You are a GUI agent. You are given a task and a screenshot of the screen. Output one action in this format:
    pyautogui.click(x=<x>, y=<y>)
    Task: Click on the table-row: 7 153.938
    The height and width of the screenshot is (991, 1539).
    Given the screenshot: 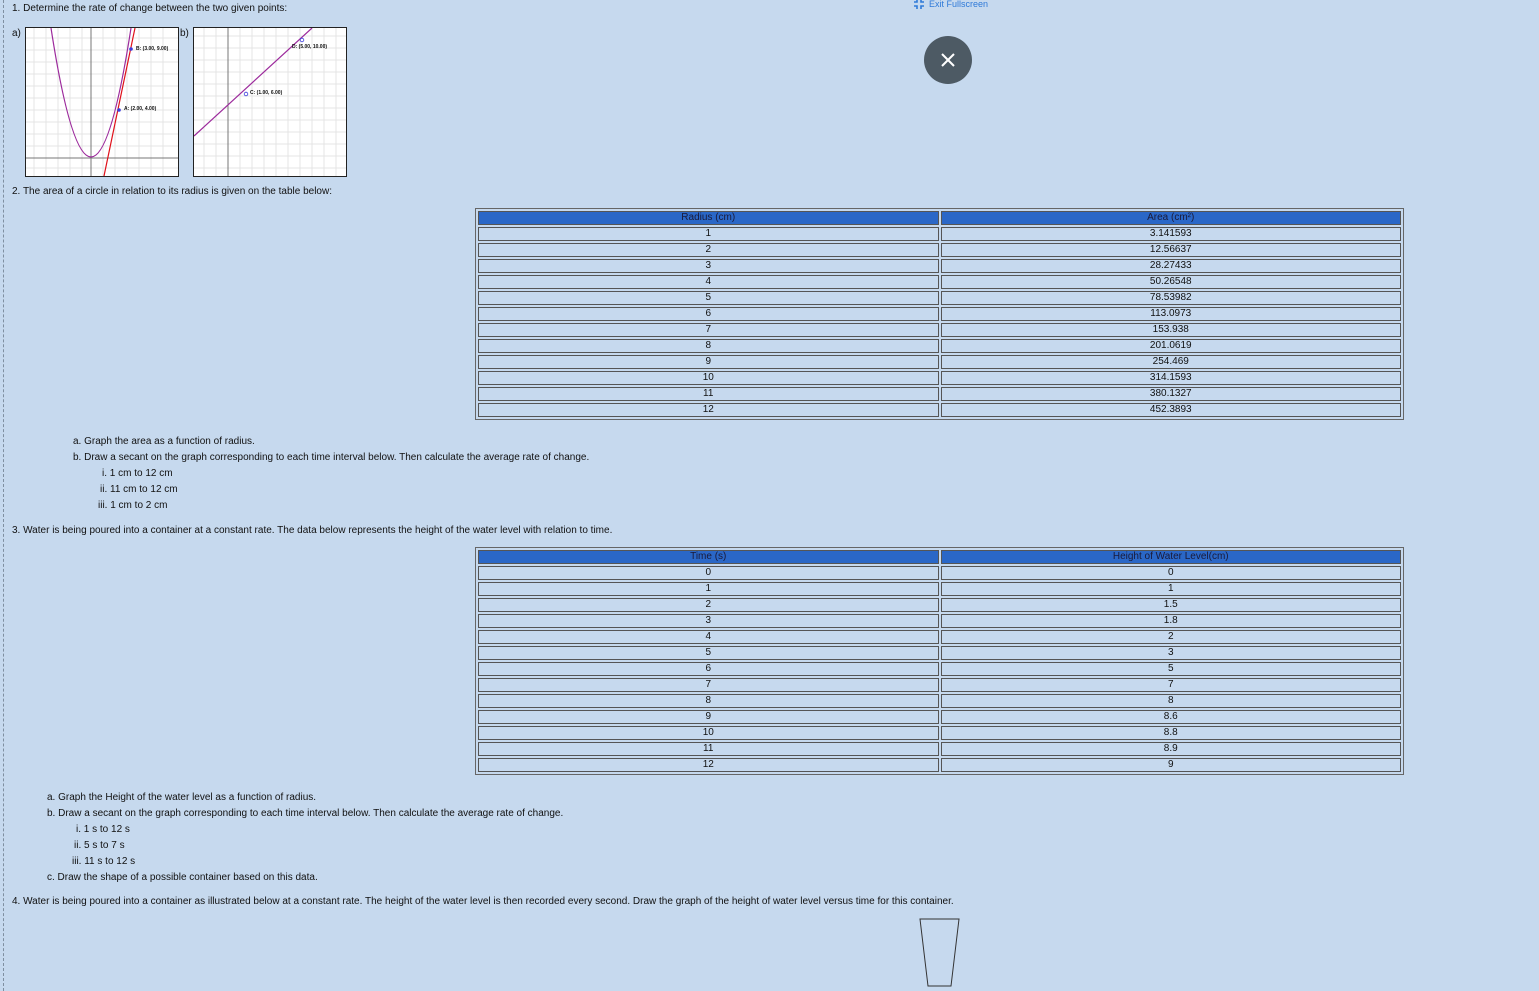 What is the action you would take?
    pyautogui.click(x=939, y=330)
    